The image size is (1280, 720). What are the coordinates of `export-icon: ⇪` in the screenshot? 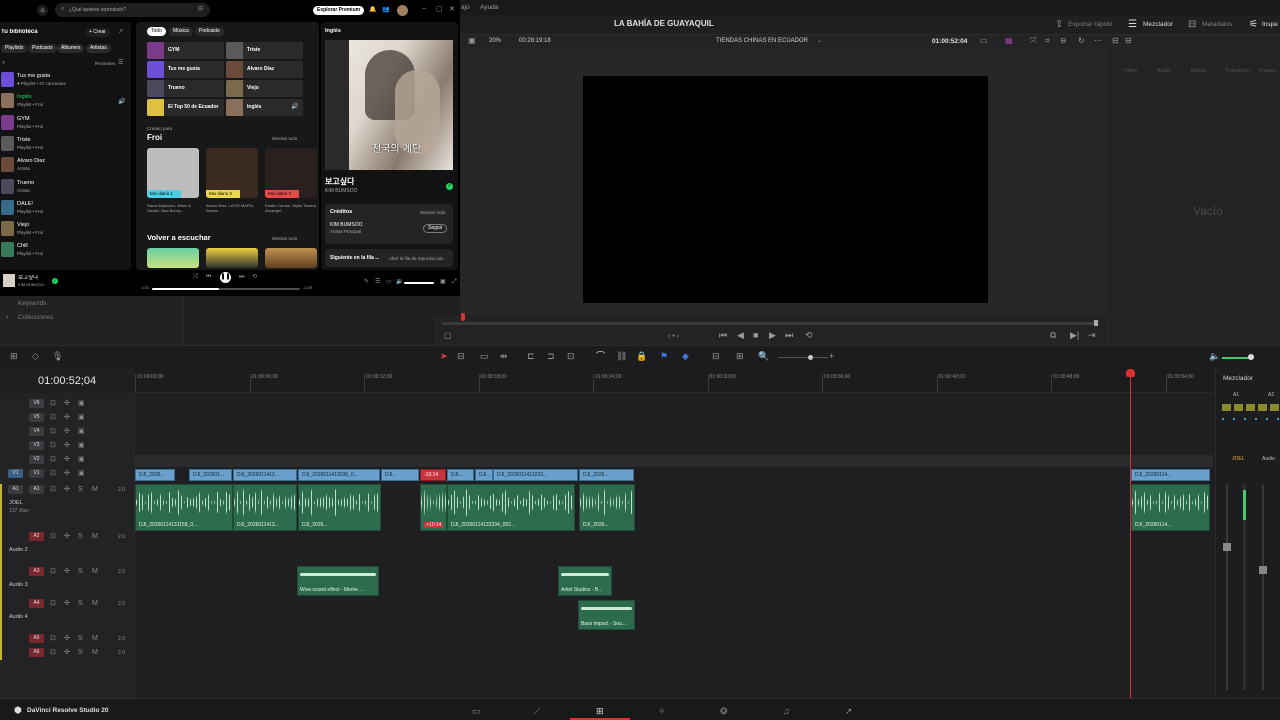 It's located at (1059, 25).